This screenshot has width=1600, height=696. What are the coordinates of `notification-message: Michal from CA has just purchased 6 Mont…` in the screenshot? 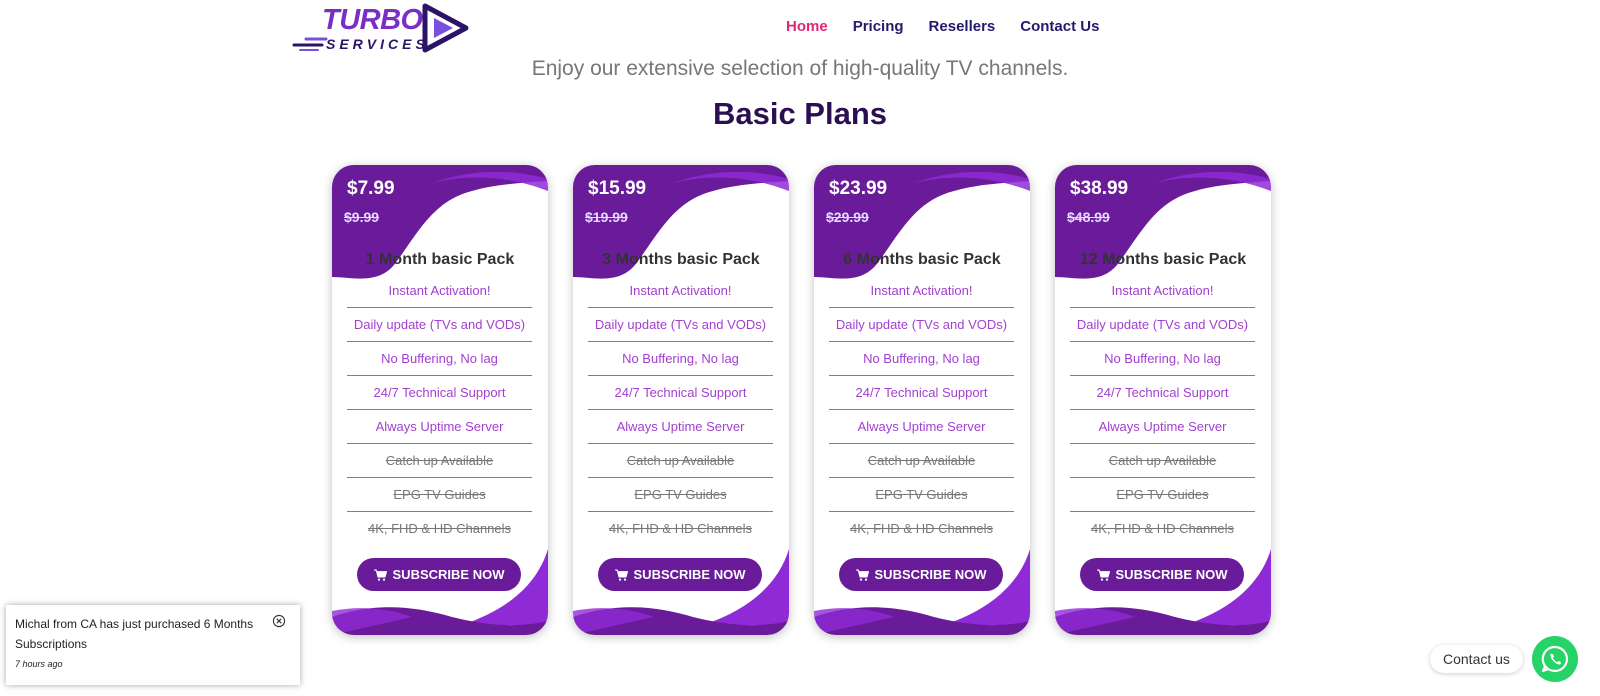 It's located at (134, 634).